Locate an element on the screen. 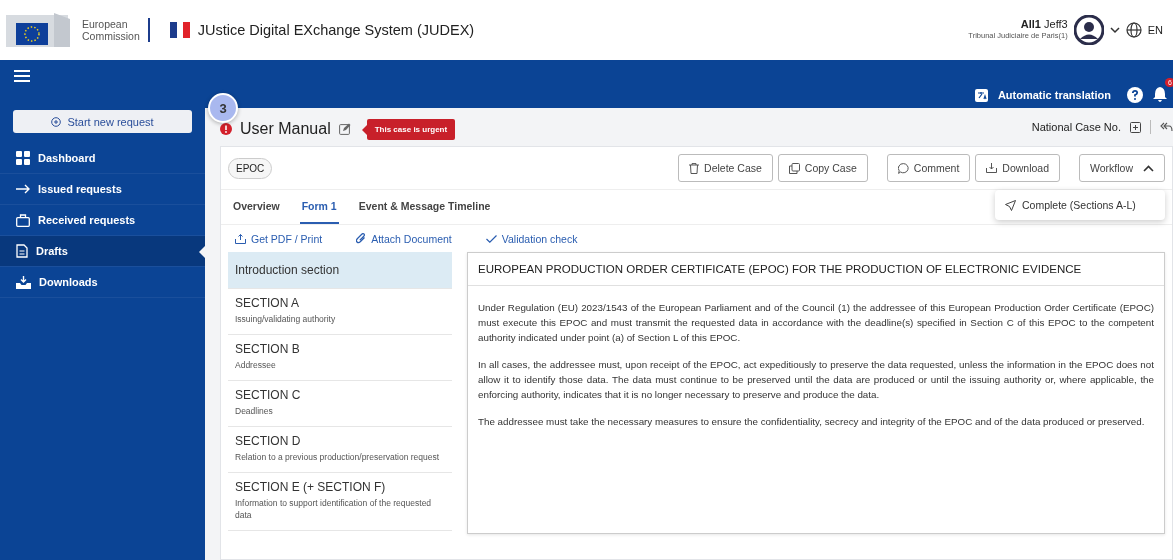 The image size is (1173, 560). action-link: Attach Document is located at coordinates (404, 238).